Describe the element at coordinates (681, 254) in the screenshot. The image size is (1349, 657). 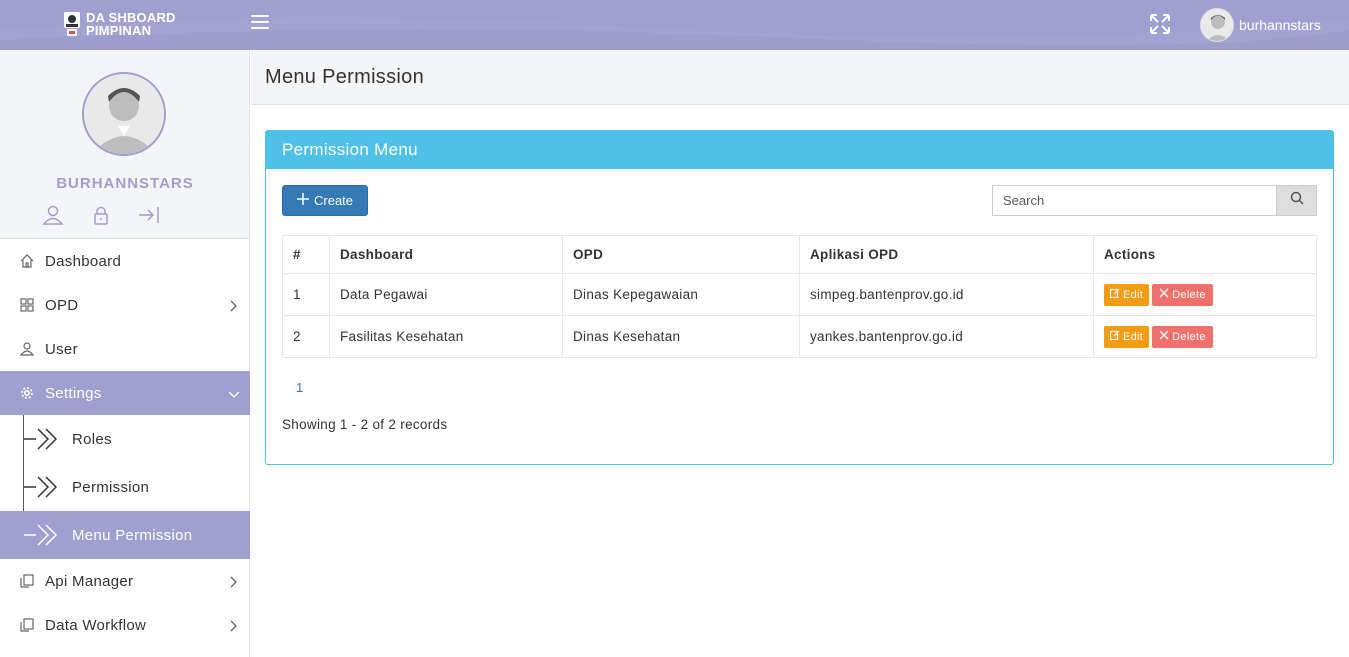
I see `column-header: OPD` at that location.